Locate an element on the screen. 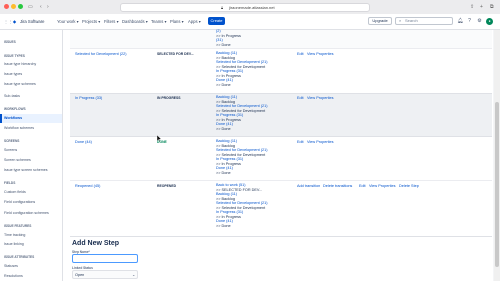 The width and height of the screenshot is (500, 281). notifications-icon: 🔔︎ is located at coordinates (460, 21).